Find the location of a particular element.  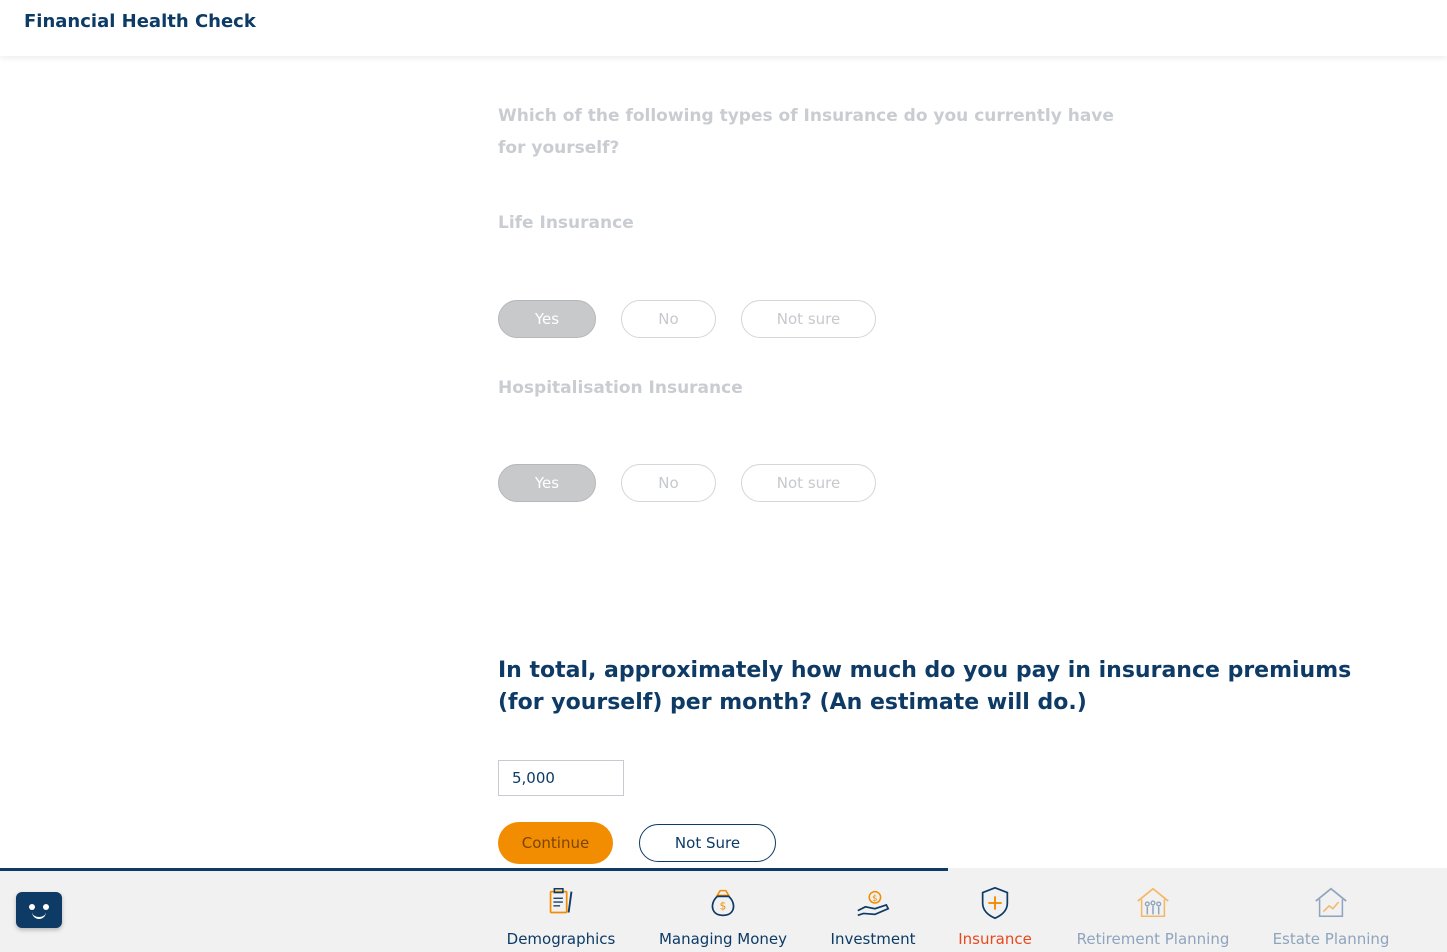

hospitalisation-not-sure-button: Not sure is located at coordinates (808, 483).